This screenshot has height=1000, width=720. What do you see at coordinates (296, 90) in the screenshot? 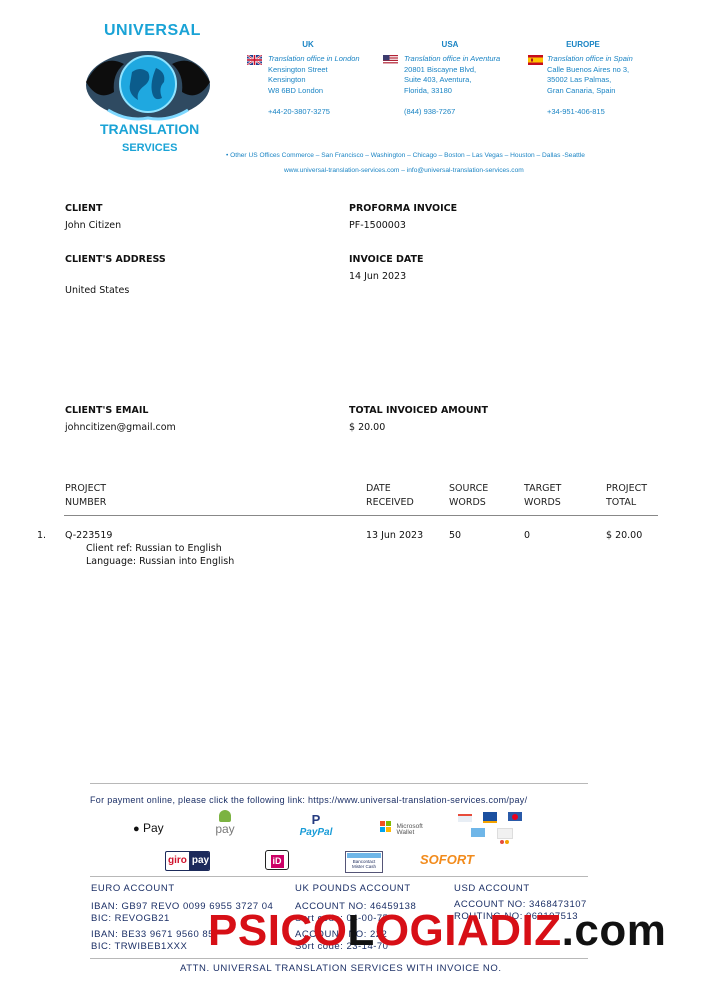
I see `office-uk-line-4: W8 6BD London` at bounding box center [296, 90].